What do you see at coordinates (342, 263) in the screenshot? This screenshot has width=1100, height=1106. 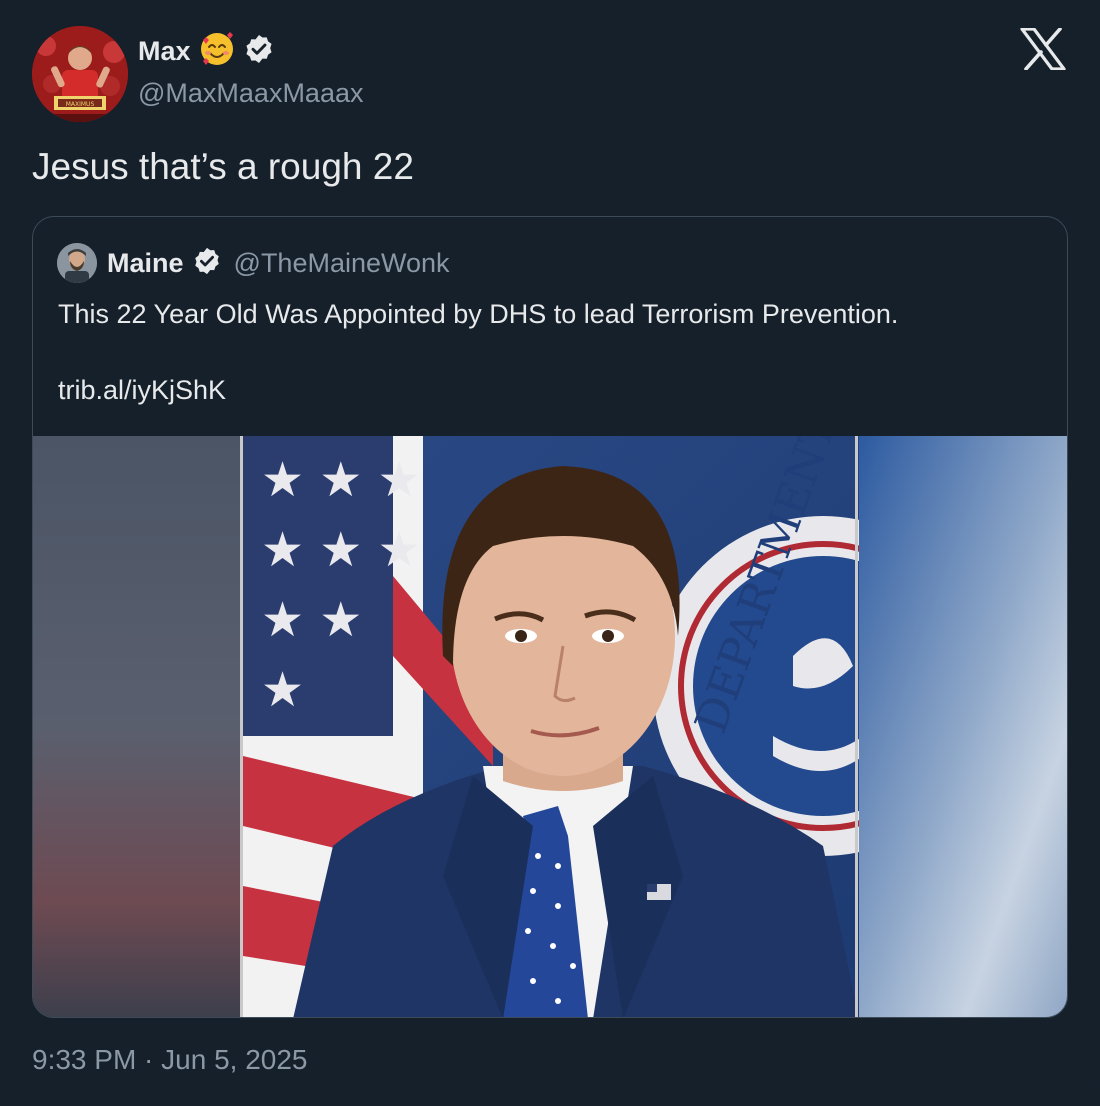 I see `quoted-handle: @TheMaineWonk` at bounding box center [342, 263].